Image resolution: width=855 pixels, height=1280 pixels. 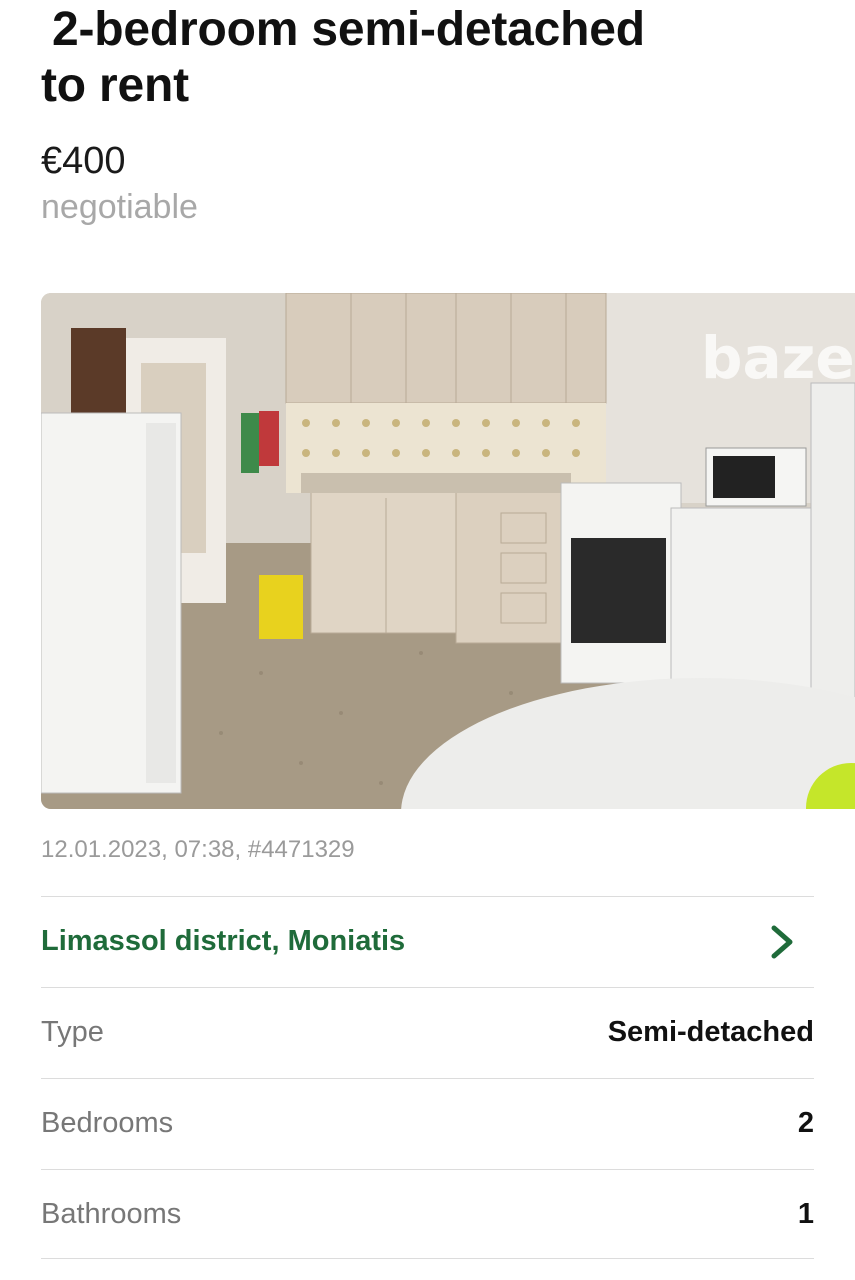 What do you see at coordinates (111, 1213) in the screenshot?
I see `detail-label: Bathrooms` at bounding box center [111, 1213].